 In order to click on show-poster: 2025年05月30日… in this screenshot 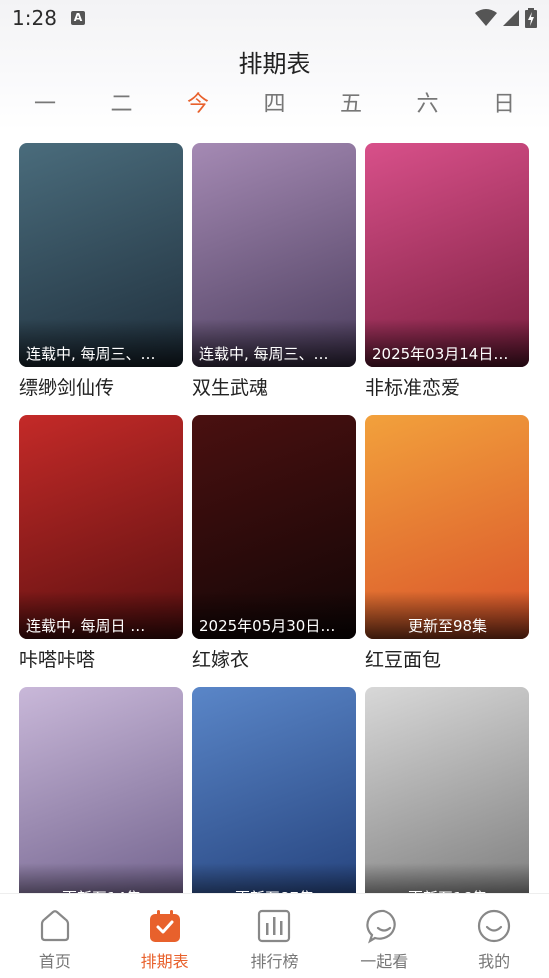, I will do `click(274, 527)`.